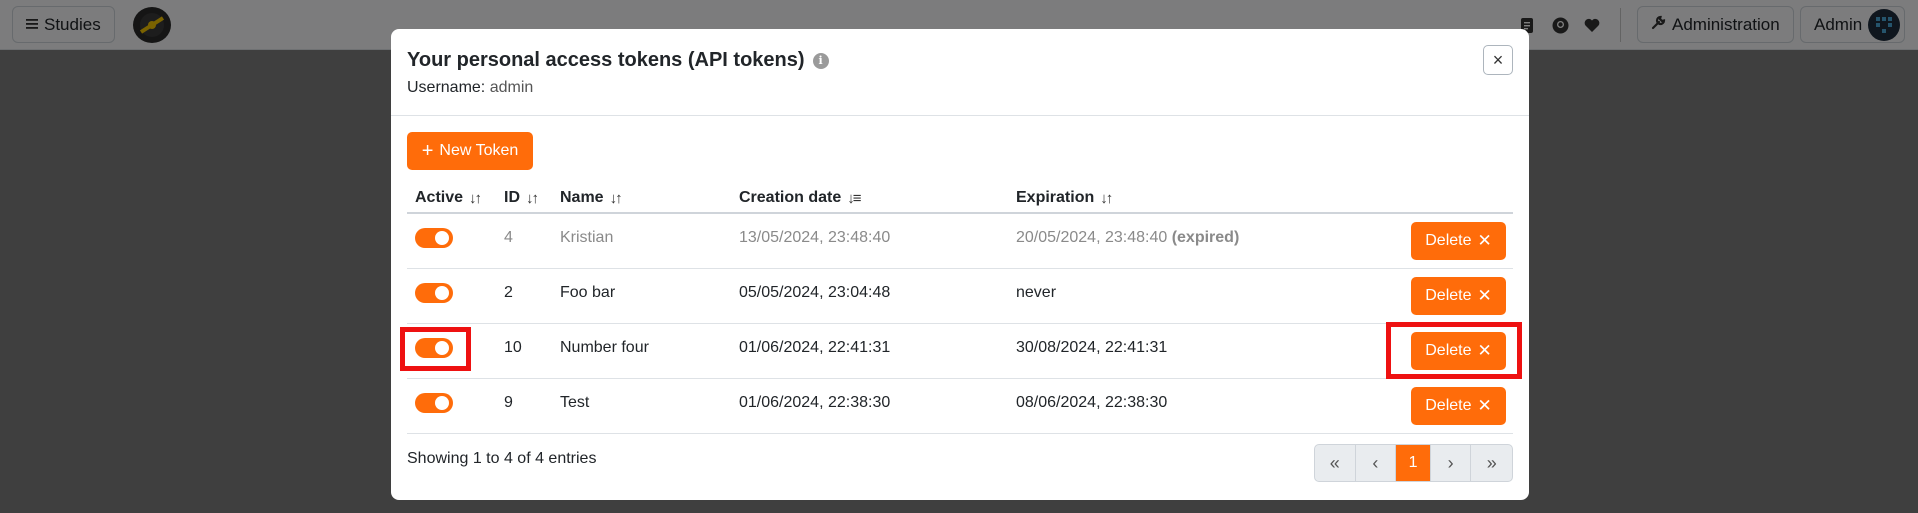 The width and height of the screenshot is (1918, 513). Describe the element at coordinates (815, 347) in the screenshot. I see `token-creation-date: 01/06/2024, 22:41:31` at that location.